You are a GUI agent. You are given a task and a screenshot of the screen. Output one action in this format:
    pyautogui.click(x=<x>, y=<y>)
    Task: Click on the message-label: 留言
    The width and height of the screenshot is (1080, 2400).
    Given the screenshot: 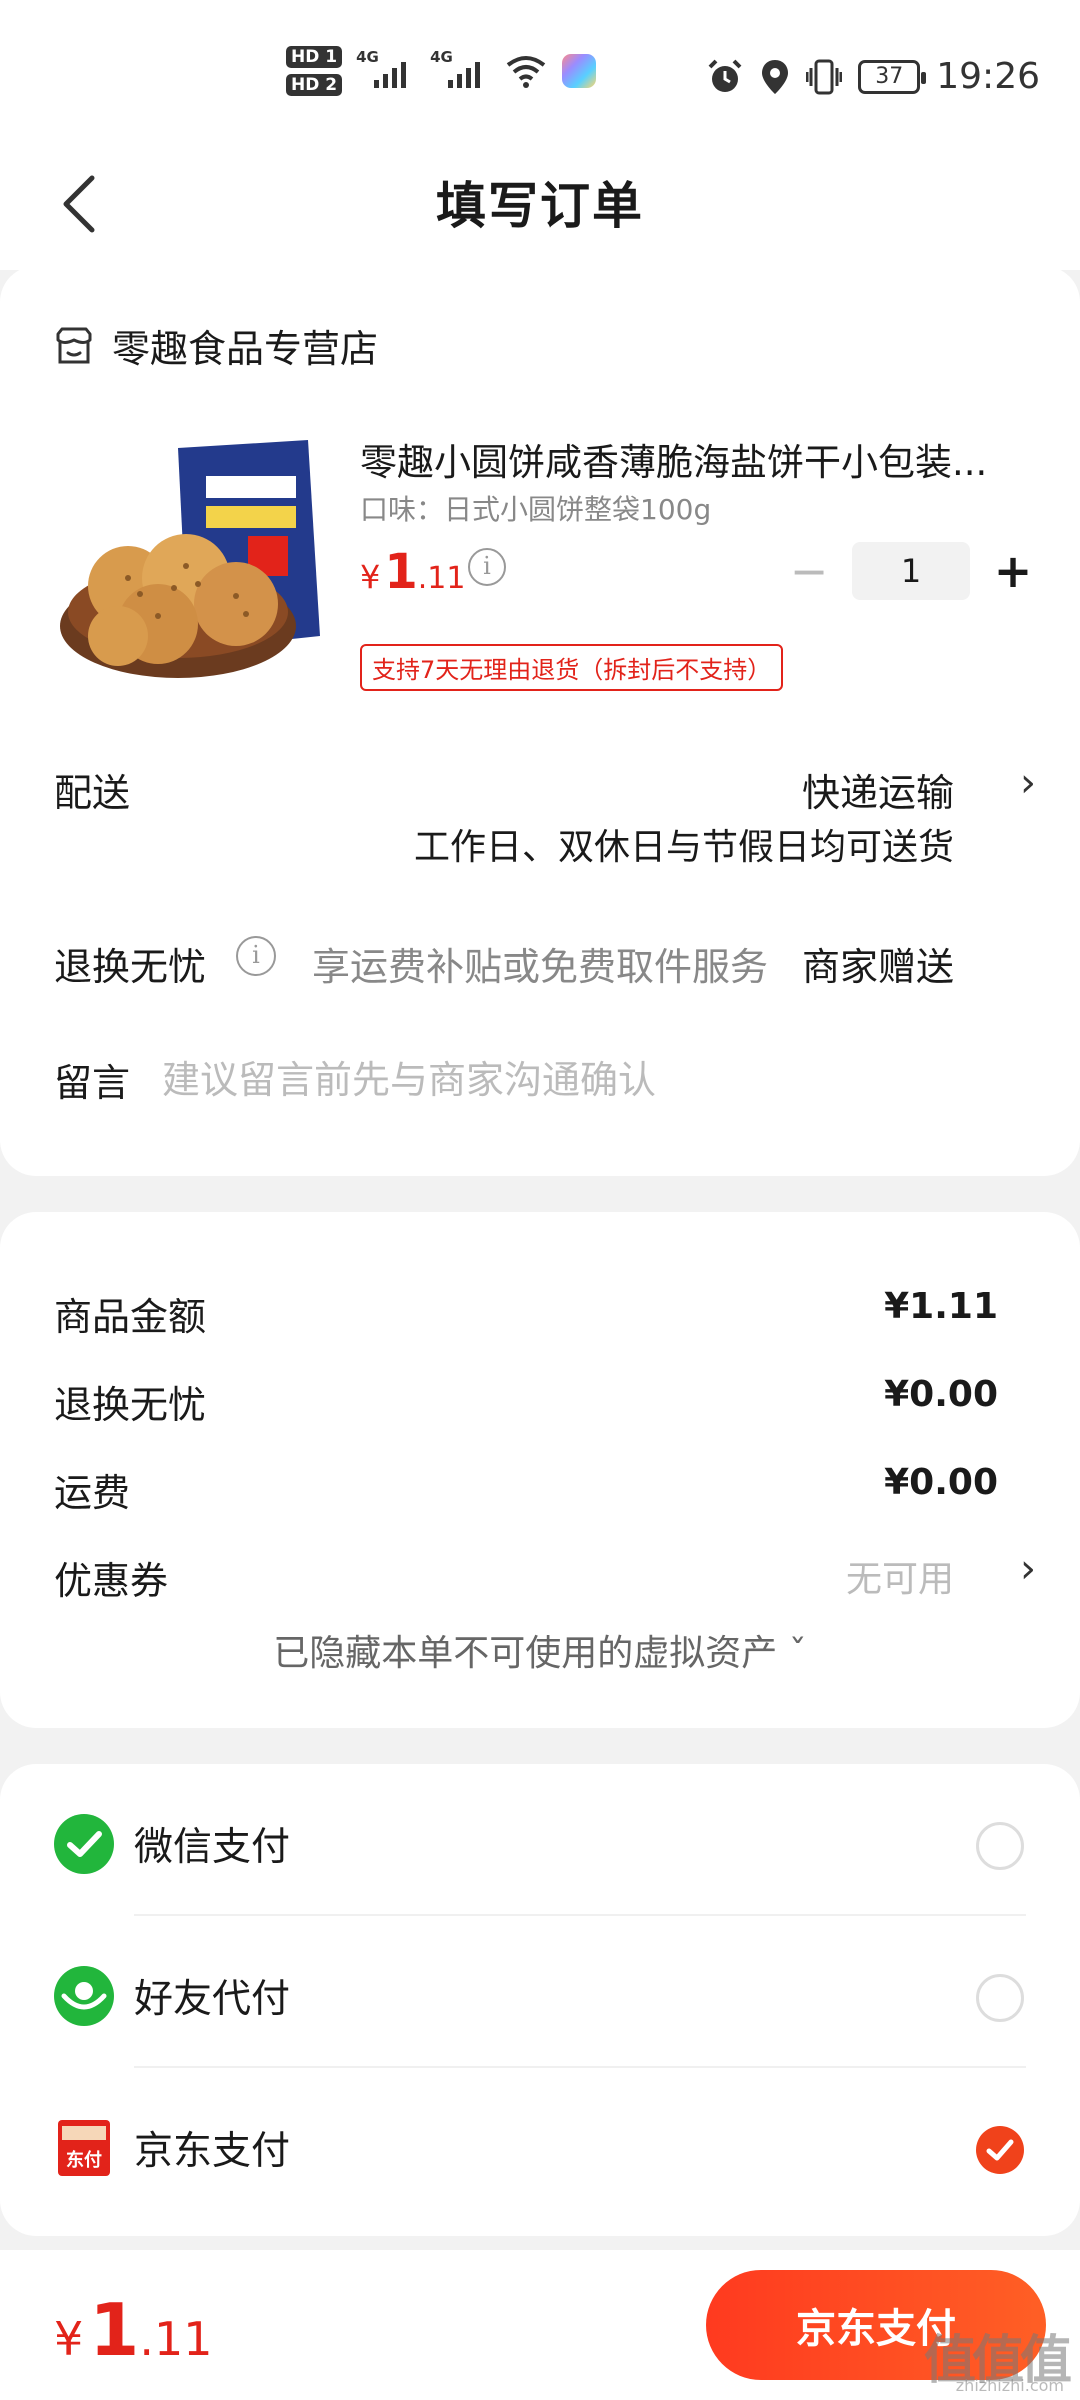 What is the action you would take?
    pyautogui.click(x=92, y=1083)
    